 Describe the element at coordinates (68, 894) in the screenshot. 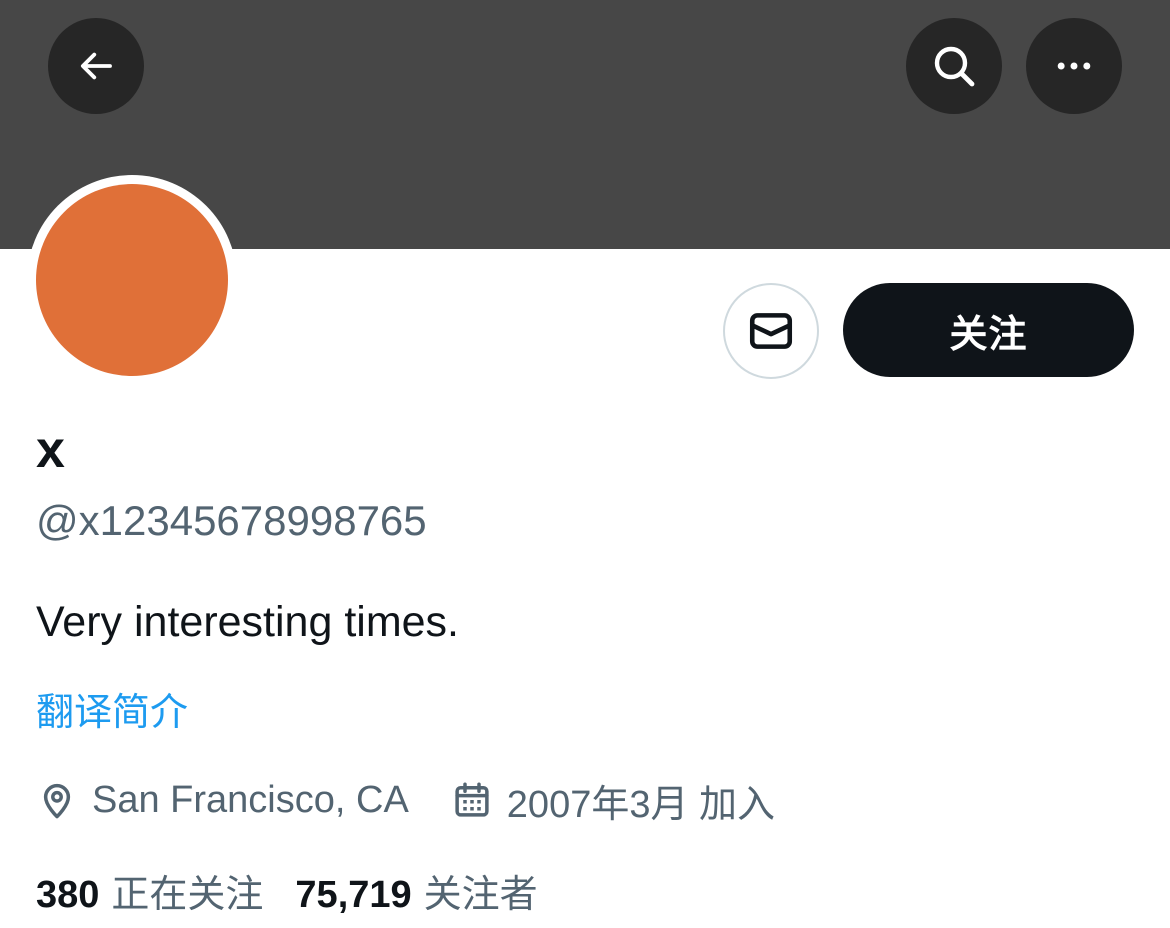

I see `following-count: 380` at that location.